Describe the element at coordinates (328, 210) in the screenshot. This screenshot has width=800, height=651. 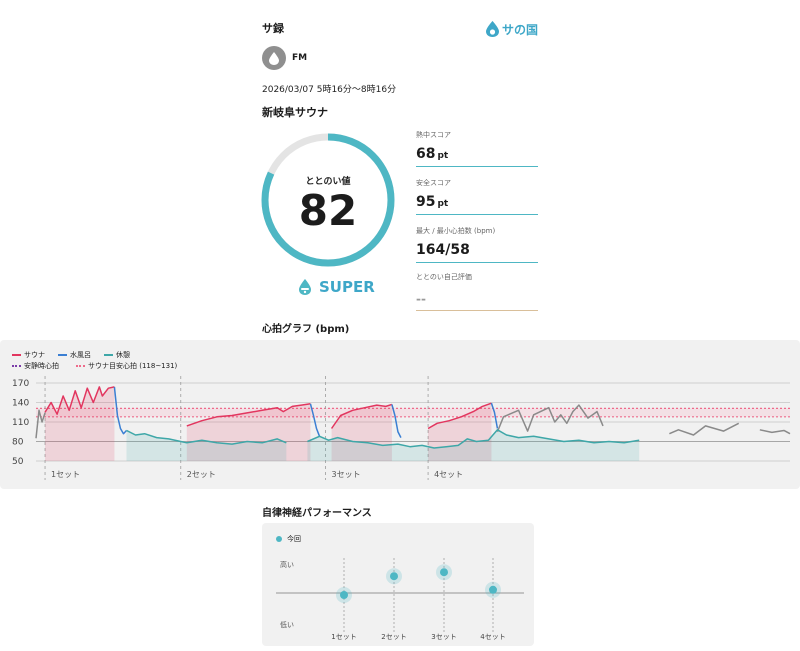
I see `gauge-value: 82` at that location.